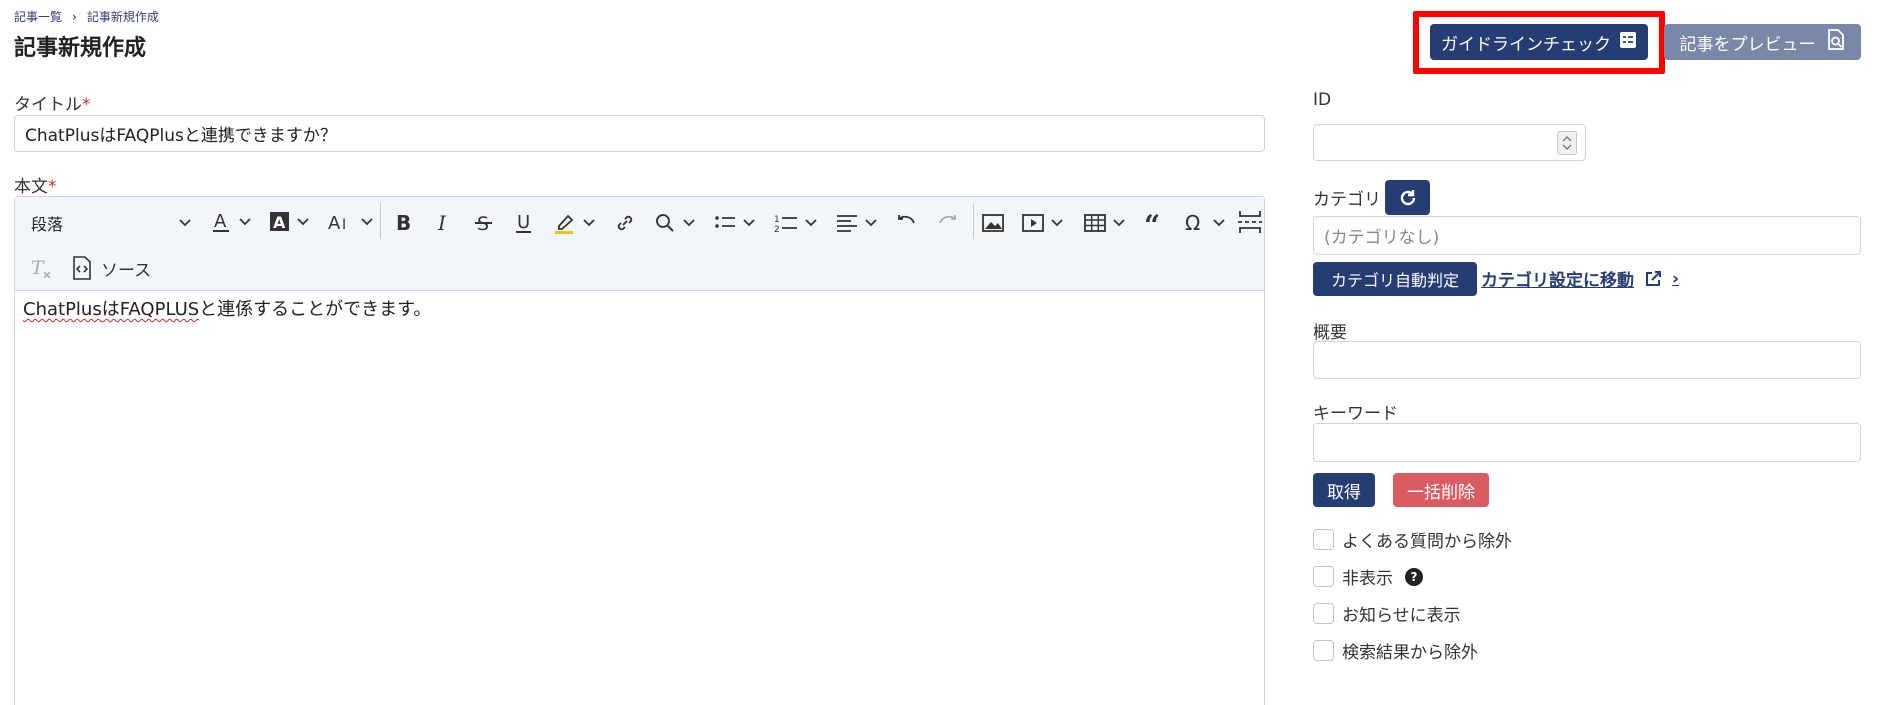  I want to click on numbered-list-icon: 12, so click(785, 225).